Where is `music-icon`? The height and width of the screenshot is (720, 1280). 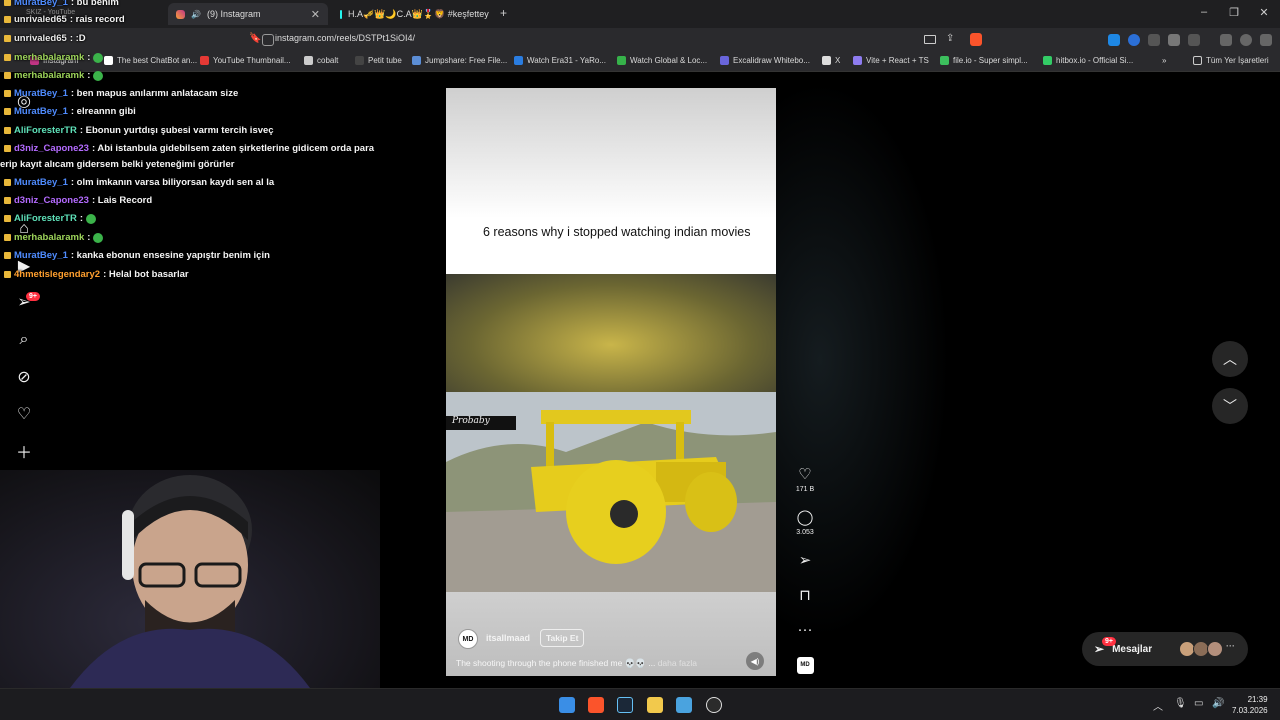
music-icon is located at coordinates (1226, 40).